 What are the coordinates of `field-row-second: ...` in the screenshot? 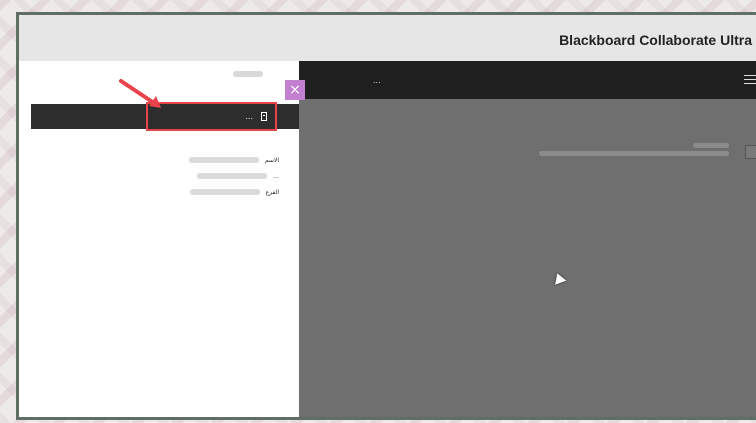 It's located at (224, 176).